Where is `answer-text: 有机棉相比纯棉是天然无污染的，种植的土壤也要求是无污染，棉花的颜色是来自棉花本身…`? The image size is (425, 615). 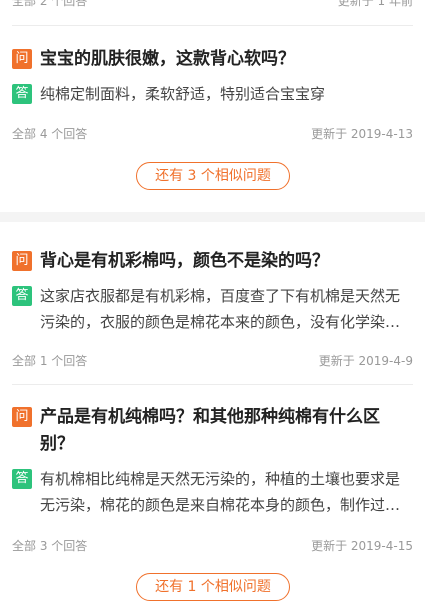 answer-text: 有机棉相比纯棉是天然无污染的，种植的土壤也要求是无污染，棉花的颜色是来自棉花本身… is located at coordinates (226, 492).